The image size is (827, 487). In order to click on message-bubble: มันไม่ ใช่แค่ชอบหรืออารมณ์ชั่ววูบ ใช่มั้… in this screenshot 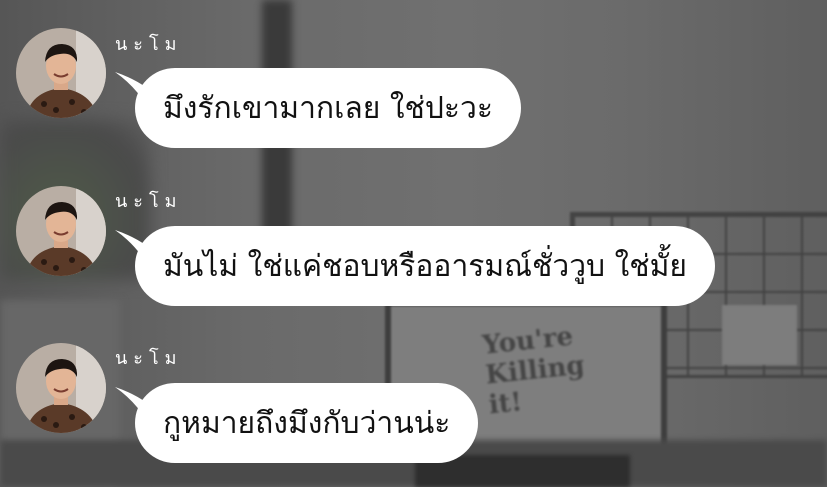, I will do `click(425, 266)`.